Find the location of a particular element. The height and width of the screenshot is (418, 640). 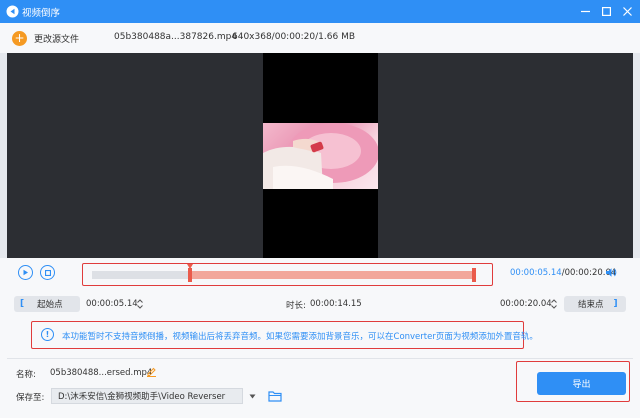

video-thumbnail-image is located at coordinates (320, 156).